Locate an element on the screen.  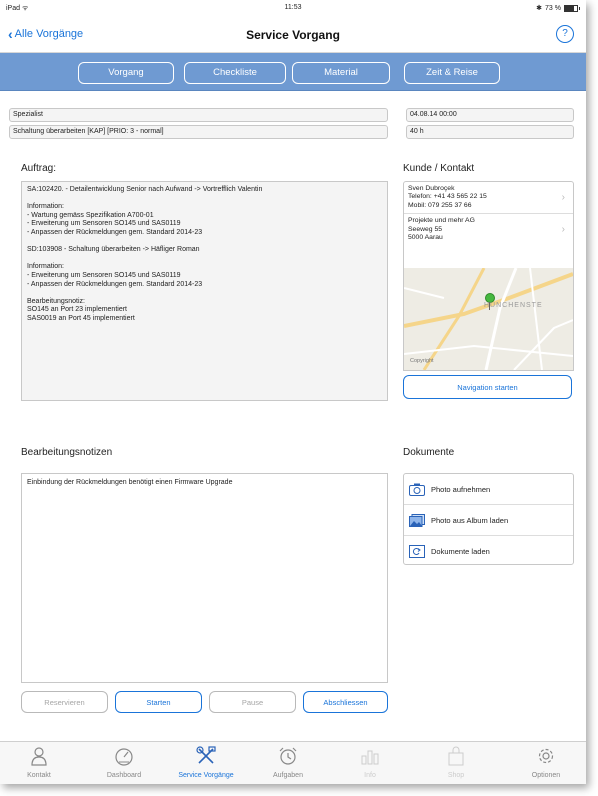
document-load-row: Dokumente laden is located at coordinates (488, 550).